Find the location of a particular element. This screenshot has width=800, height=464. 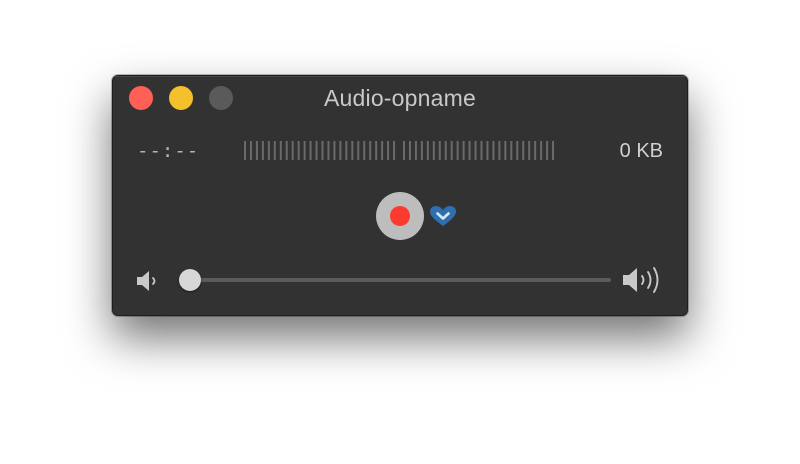

volume-slider-knob is located at coordinates (190, 280).